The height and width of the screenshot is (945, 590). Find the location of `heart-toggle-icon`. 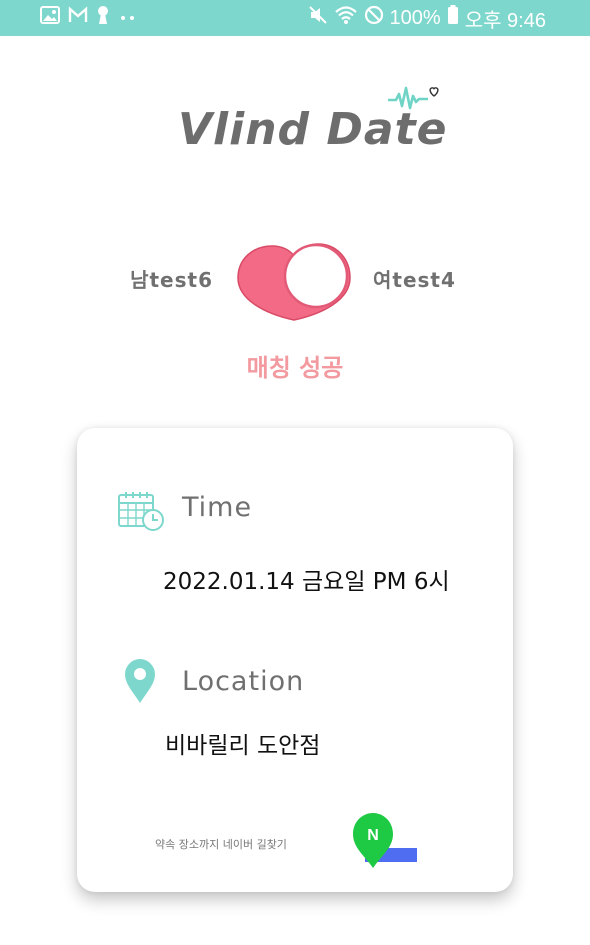

heart-toggle-icon is located at coordinates (295, 285).